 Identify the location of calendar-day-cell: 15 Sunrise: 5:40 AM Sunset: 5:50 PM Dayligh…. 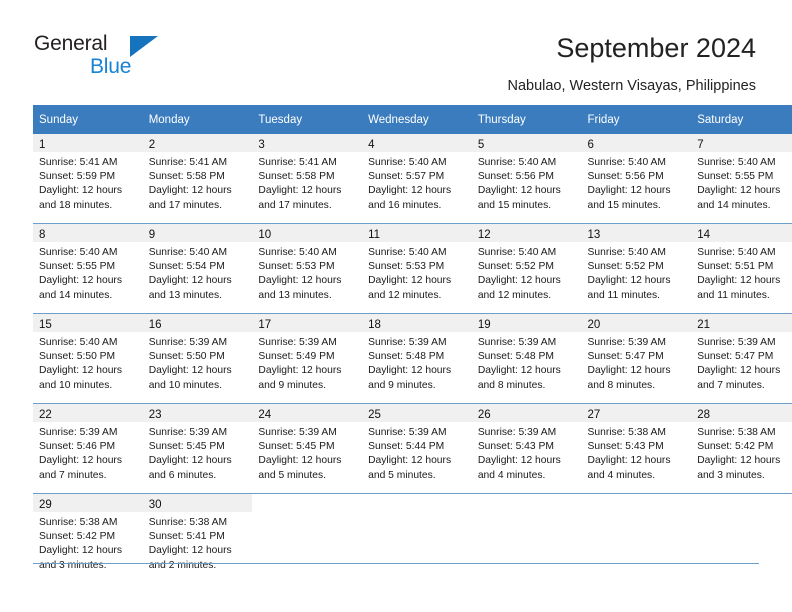
(88, 358).